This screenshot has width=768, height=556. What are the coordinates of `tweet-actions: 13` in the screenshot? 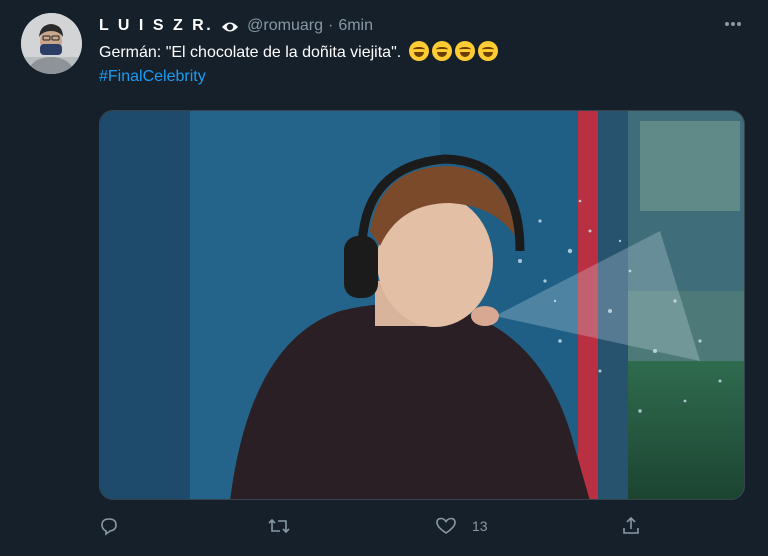 It's located at (422, 531).